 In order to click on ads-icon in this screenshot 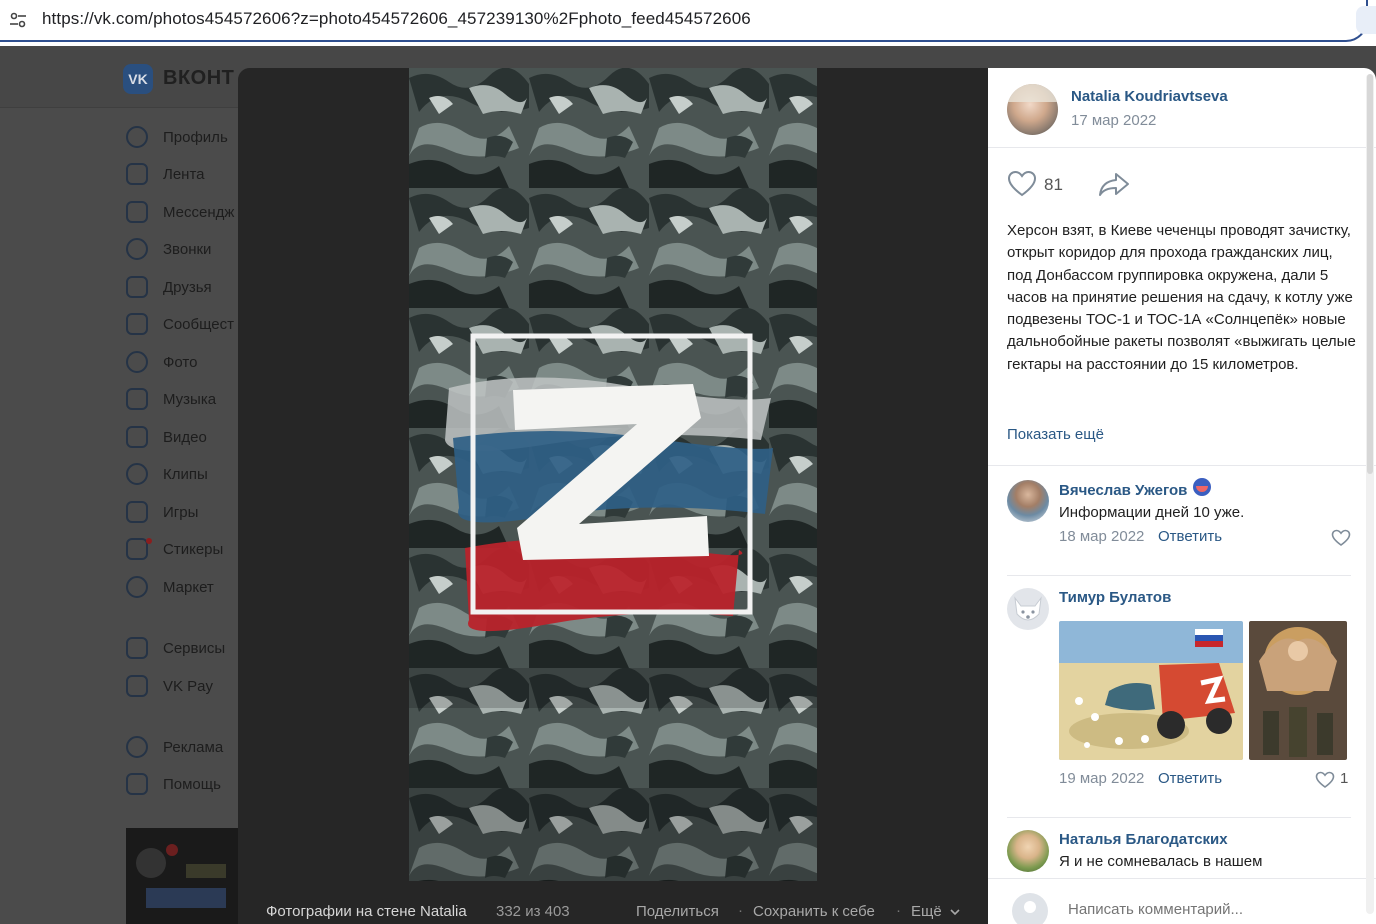, I will do `click(137, 747)`.